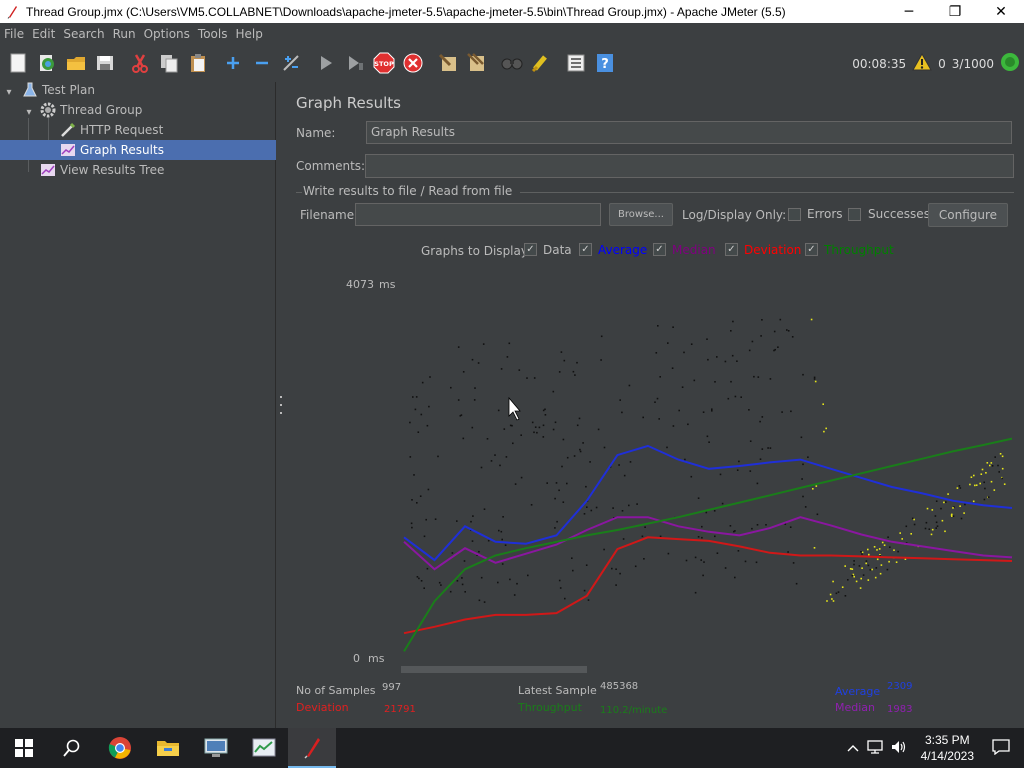 This screenshot has width=1024, height=768. What do you see at coordinates (413, 63) in the screenshot?
I see `shutdown-icon` at bounding box center [413, 63].